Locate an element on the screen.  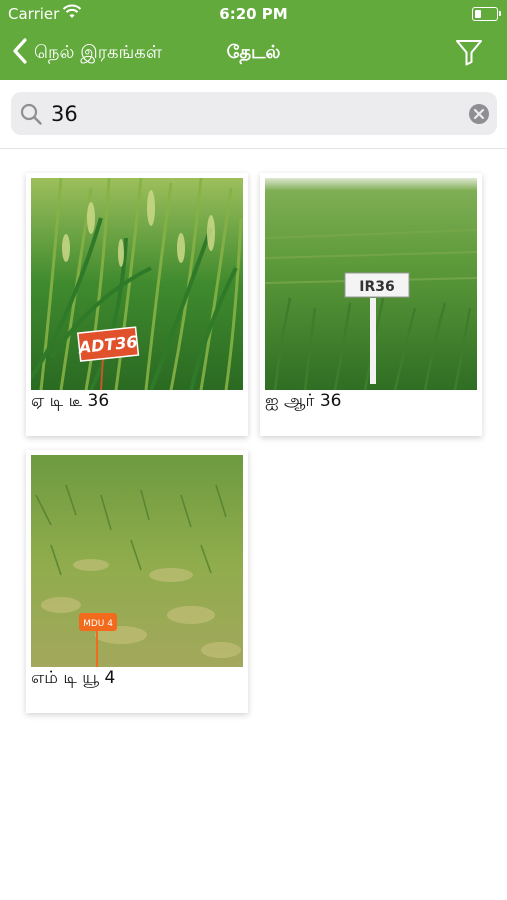
variety-card: MDU 4 எம் டி யூ 4 is located at coordinates (137, 581).